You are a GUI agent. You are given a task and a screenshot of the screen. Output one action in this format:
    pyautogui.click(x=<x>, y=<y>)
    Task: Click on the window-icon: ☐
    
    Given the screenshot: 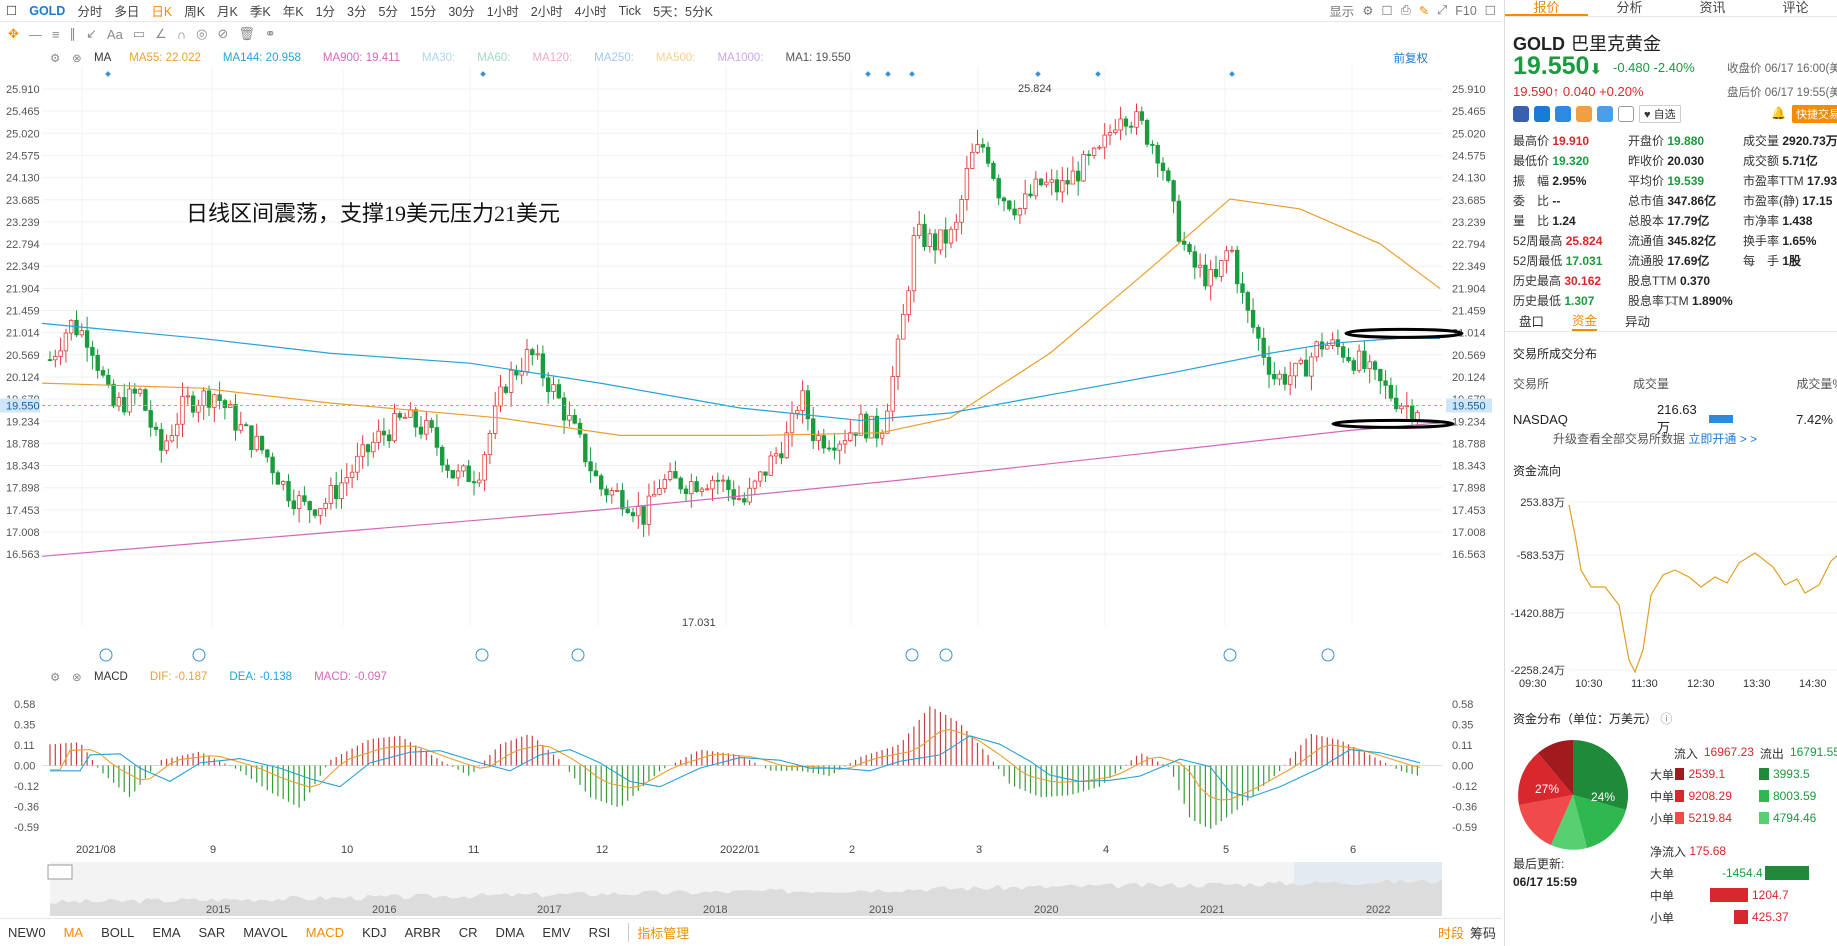 What is the action you would take?
    pyautogui.click(x=1387, y=10)
    